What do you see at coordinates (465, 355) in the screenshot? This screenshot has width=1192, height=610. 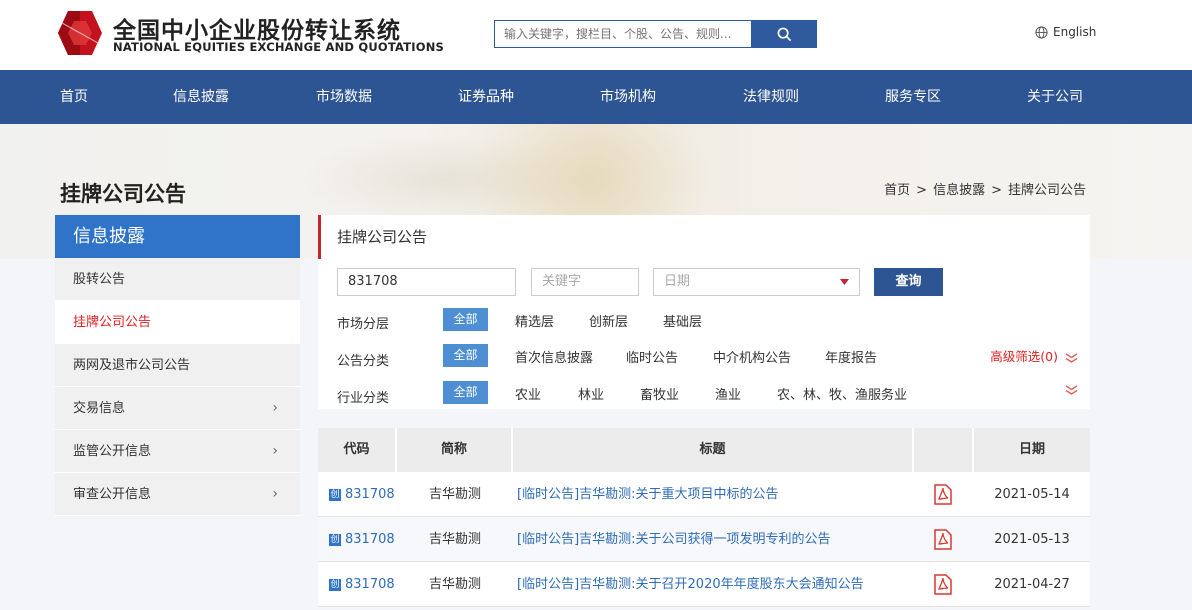 I see `announcement-type-all-chip: 全部` at bounding box center [465, 355].